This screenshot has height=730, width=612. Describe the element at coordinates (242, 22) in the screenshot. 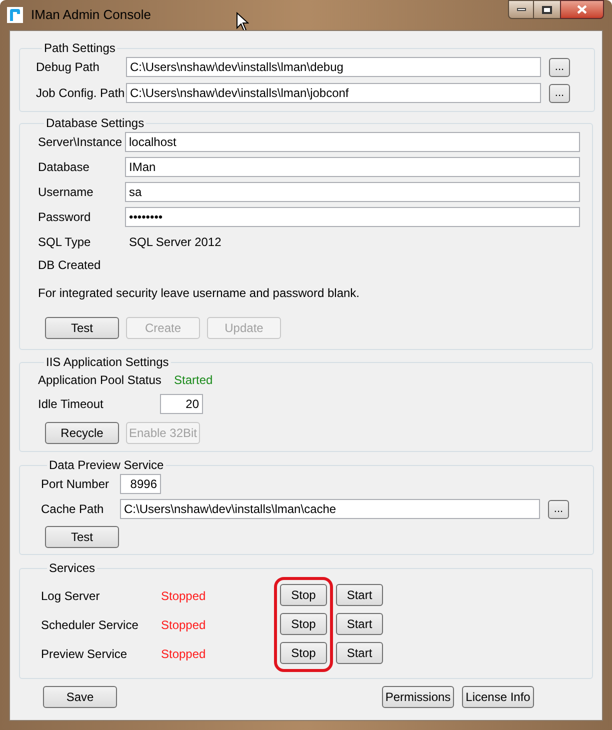

I see `mouse-cursor-icon` at that location.